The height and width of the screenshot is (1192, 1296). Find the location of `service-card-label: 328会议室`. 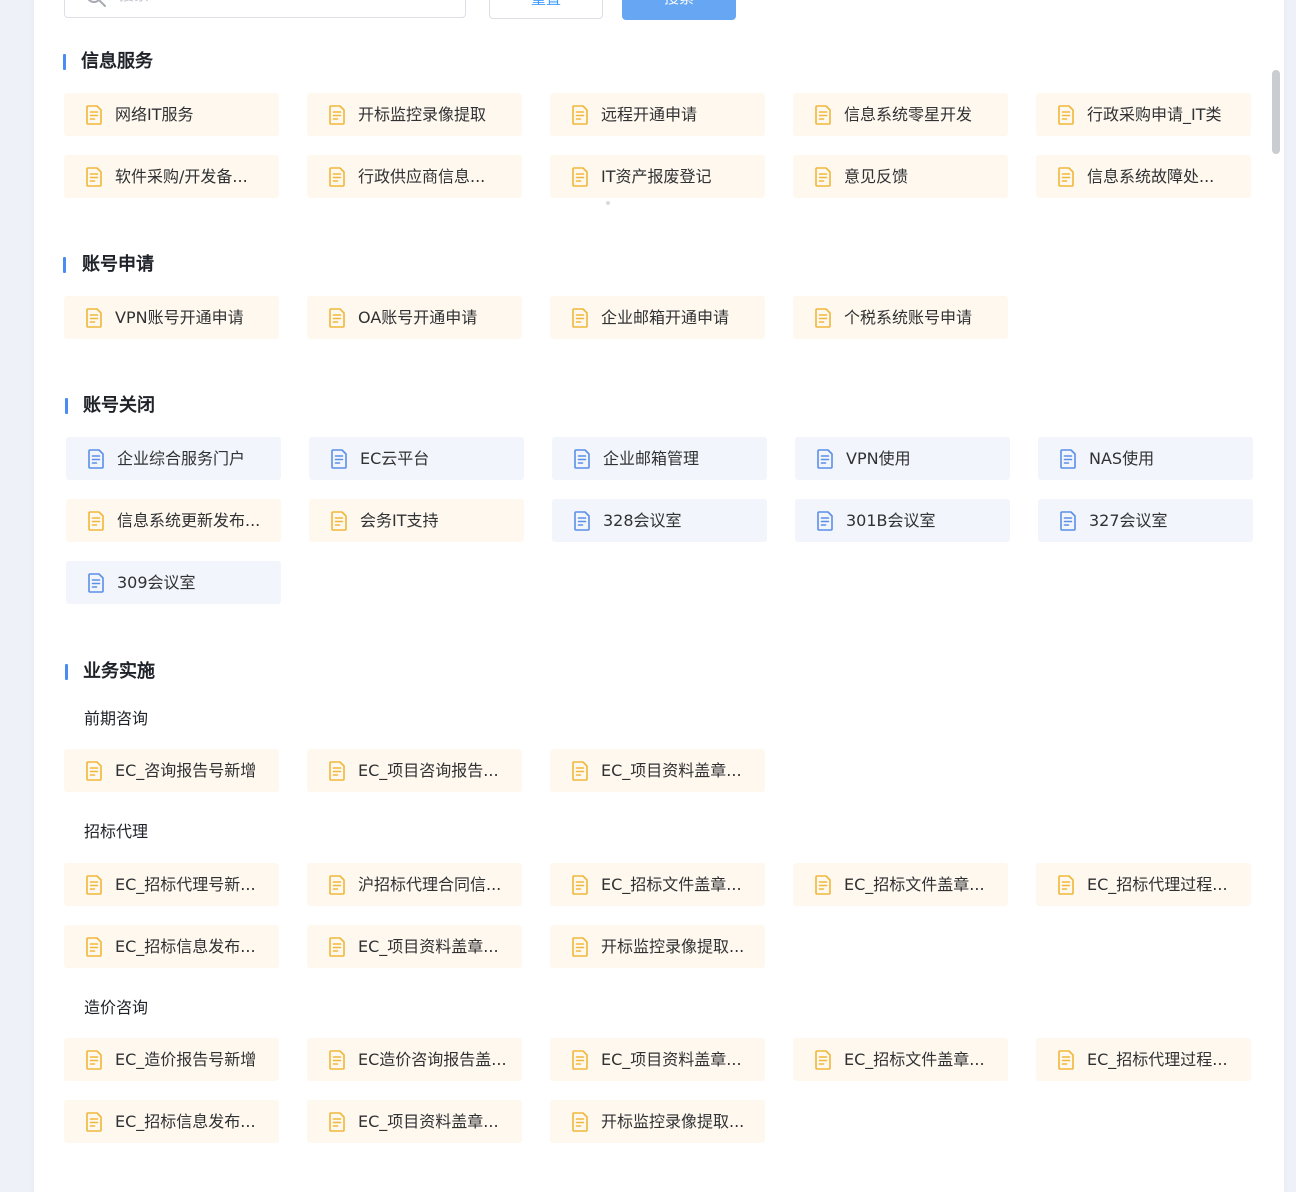

service-card-label: 328会议室 is located at coordinates (642, 520).